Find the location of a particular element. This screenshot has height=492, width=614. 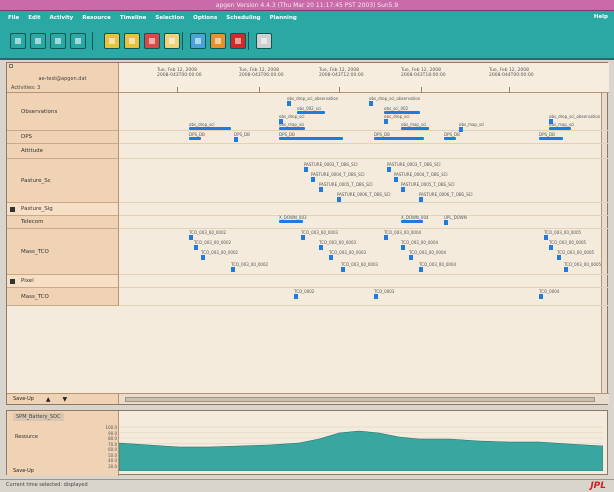

pointer-button is located at coordinates (18, 41).